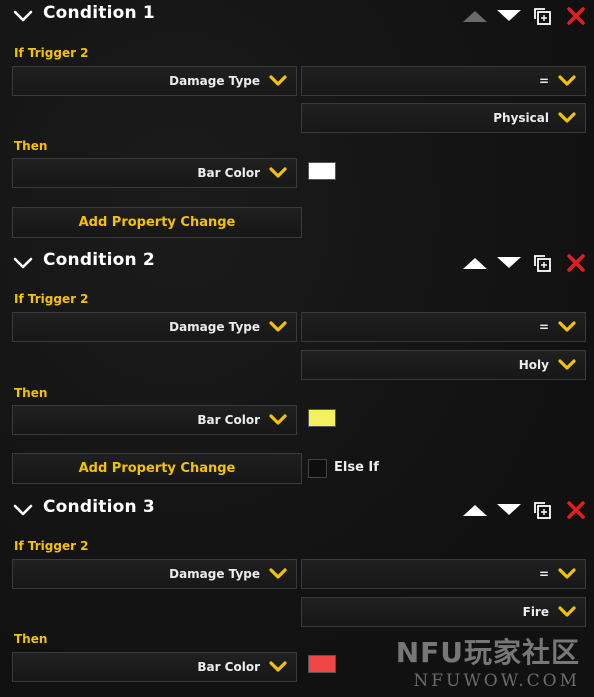 Image resolution: width=594 pixels, height=697 pixels. What do you see at coordinates (356, 467) in the screenshot?
I see `else-if-label: Else If` at bounding box center [356, 467].